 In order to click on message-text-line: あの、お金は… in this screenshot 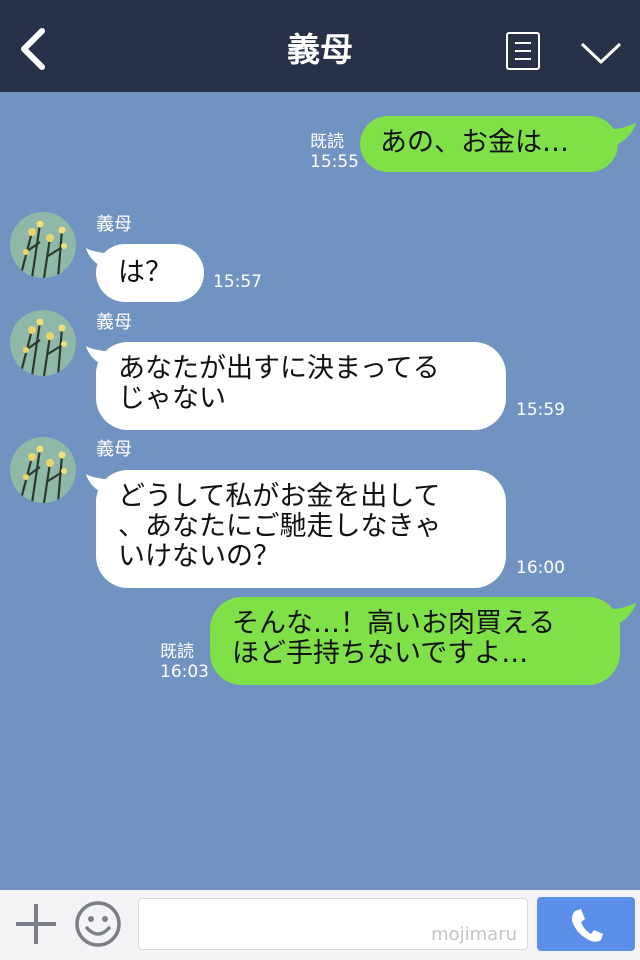, I will do `click(474, 142)`.